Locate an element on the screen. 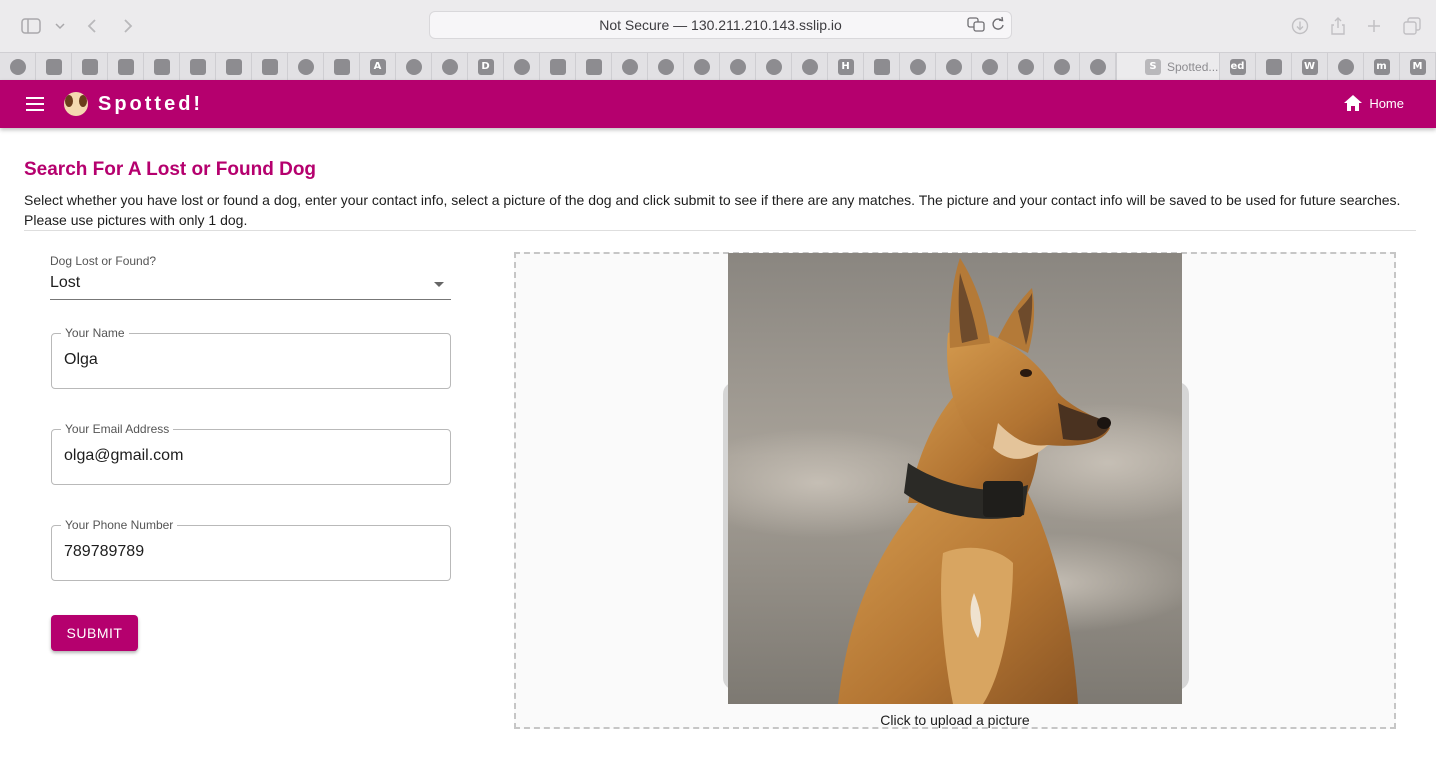  upload-caption: Click to upload a picture is located at coordinates (955, 720).